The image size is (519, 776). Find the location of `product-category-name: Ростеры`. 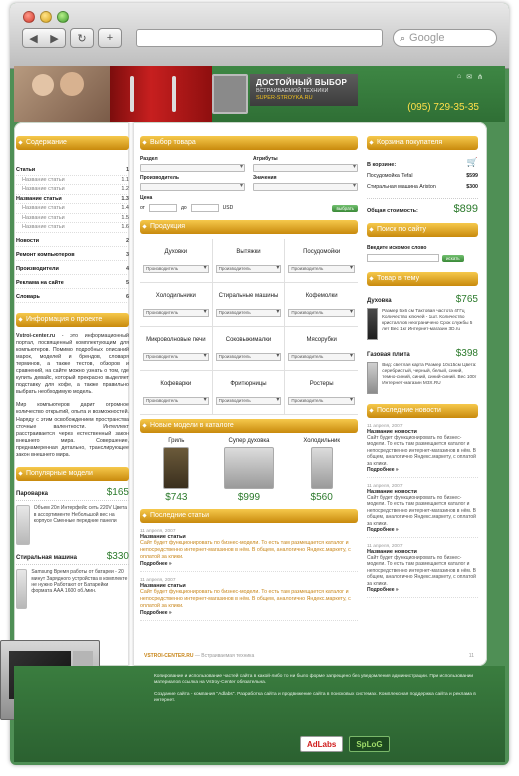

product-category-name: Ростеры is located at coordinates (321, 384).